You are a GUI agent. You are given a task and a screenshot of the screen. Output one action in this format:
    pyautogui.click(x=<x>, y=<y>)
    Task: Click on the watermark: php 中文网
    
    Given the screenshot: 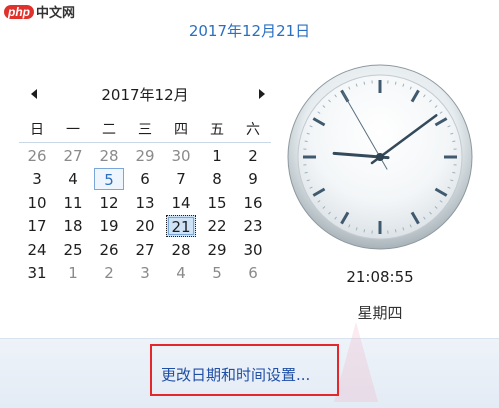 What is the action you would take?
    pyautogui.click(x=39, y=11)
    